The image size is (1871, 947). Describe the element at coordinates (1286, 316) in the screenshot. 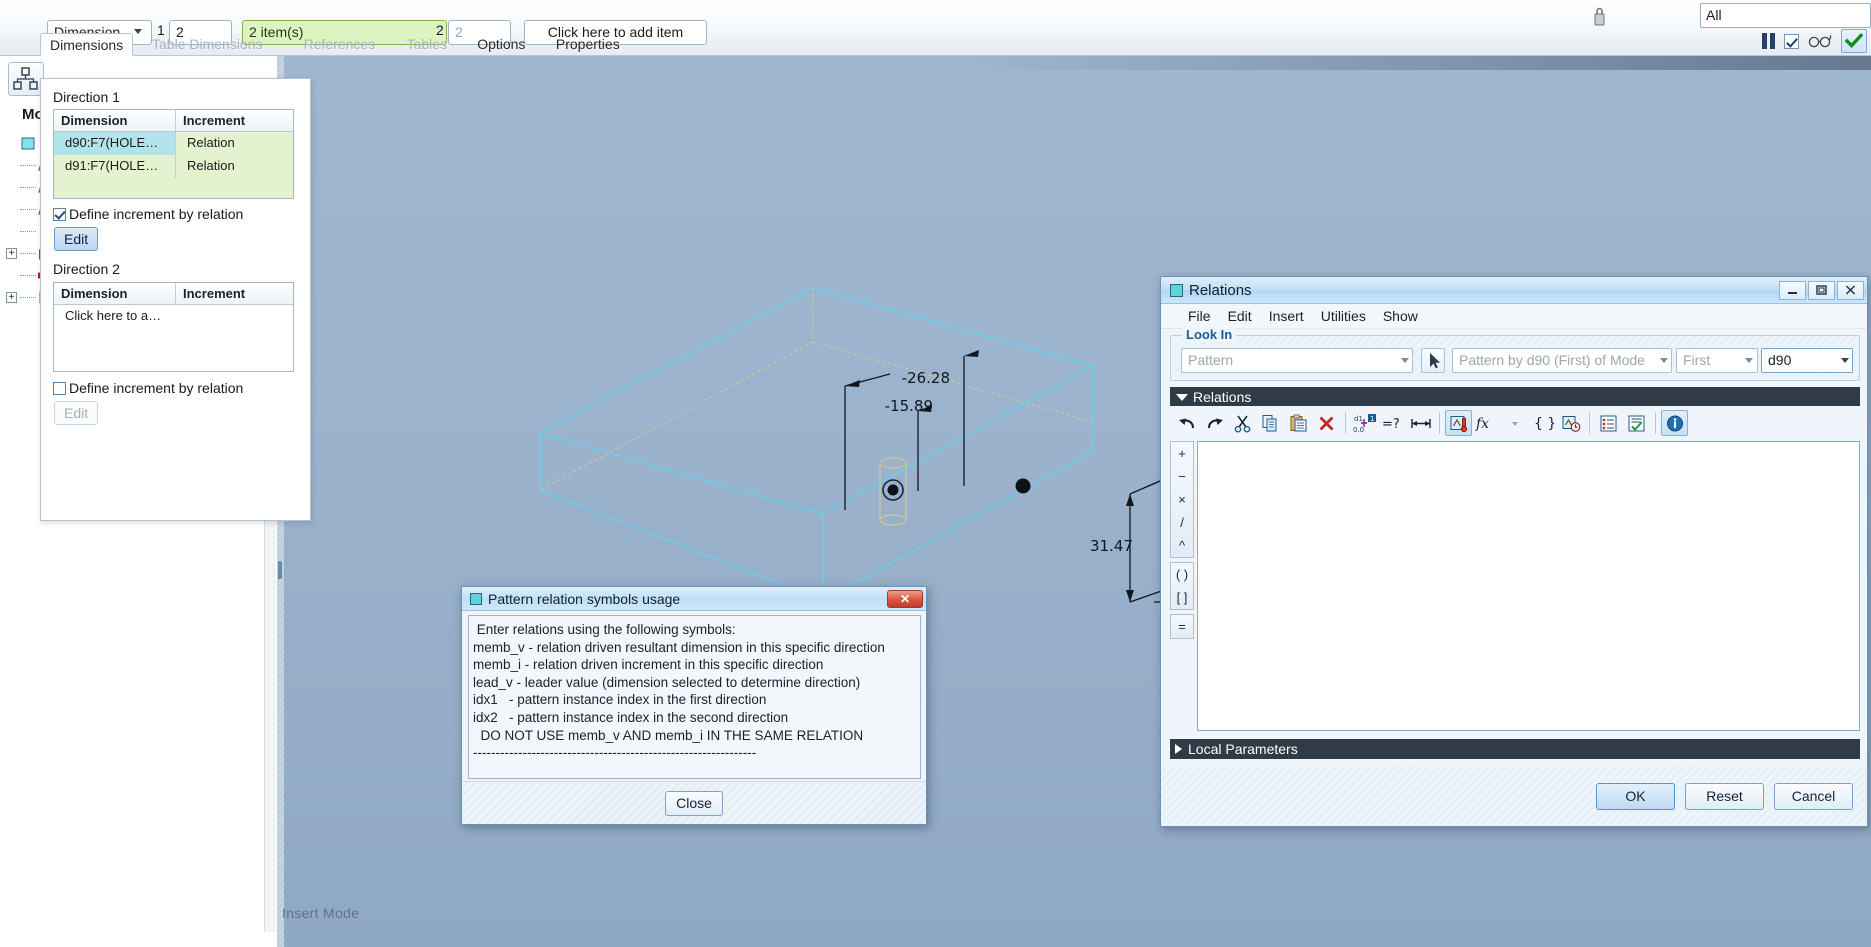

I see `menu-insert: Insert` at that location.